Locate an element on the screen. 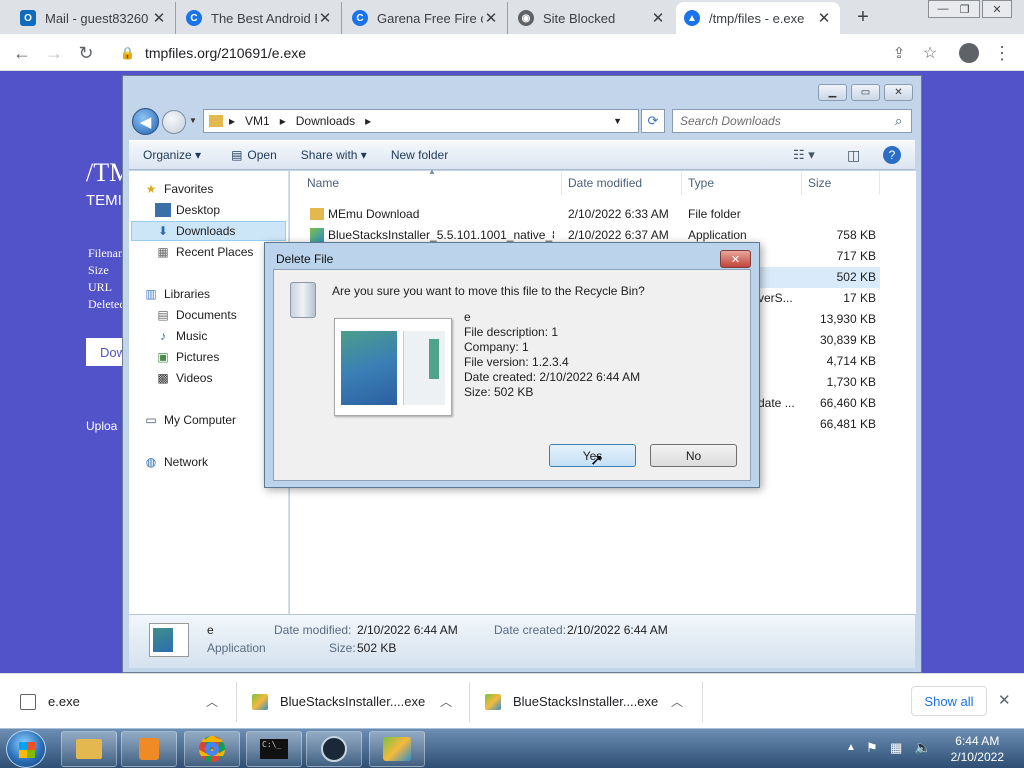  site-download-button: Dow is located at coordinates (106, 352).